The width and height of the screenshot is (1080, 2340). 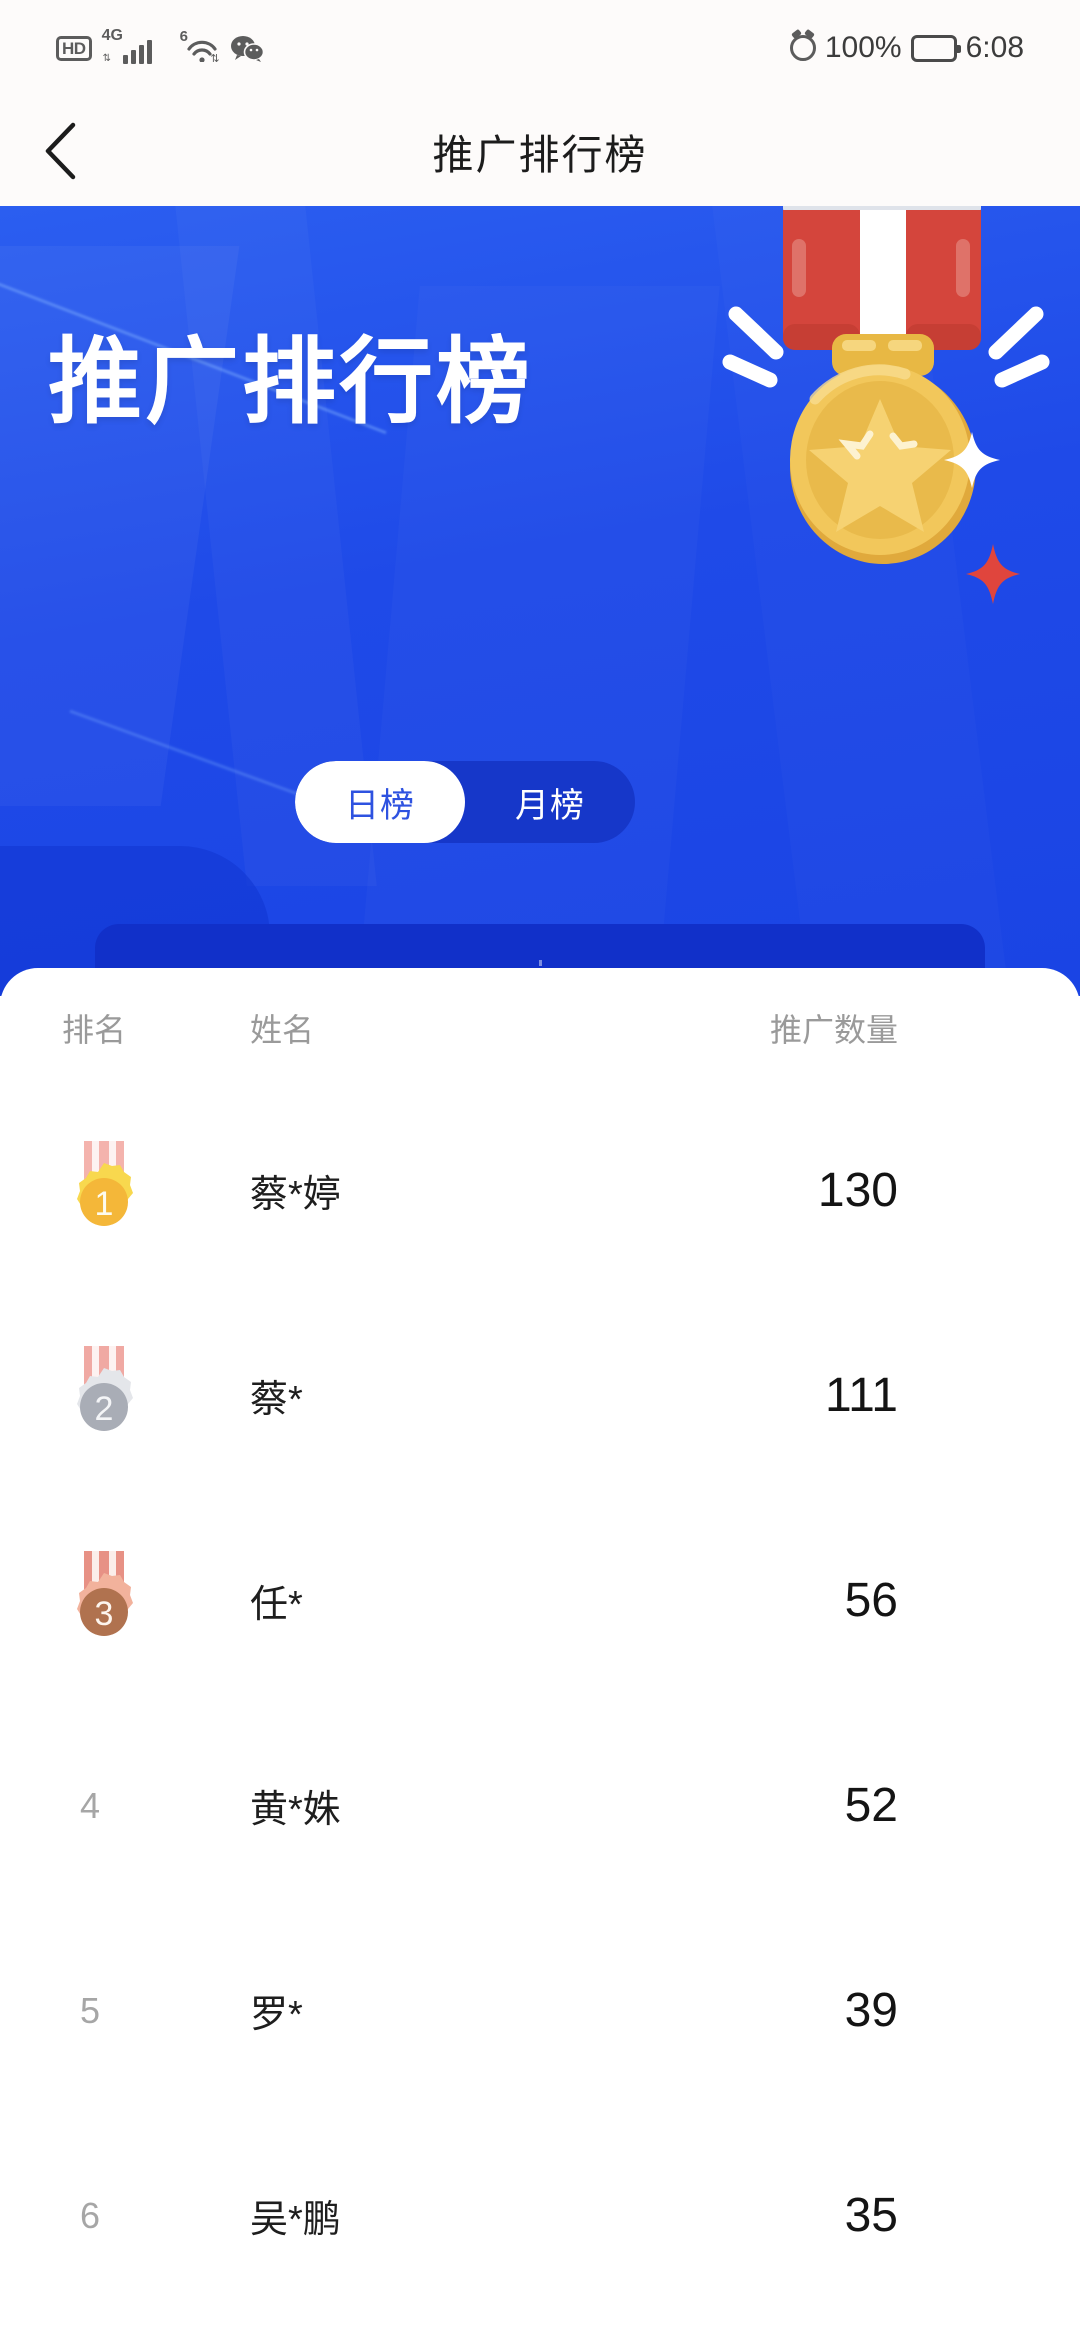 I want to click on status-bar-right: 100% 6:08, so click(x=906, y=48).